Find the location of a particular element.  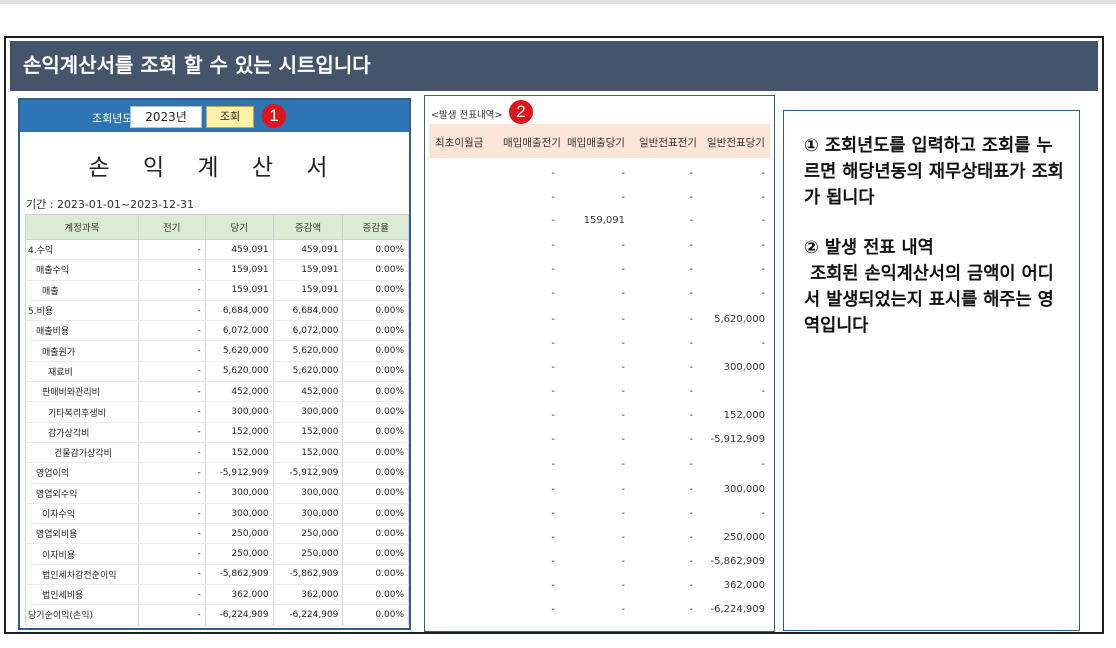

column-header: 전기 is located at coordinates (171, 227).